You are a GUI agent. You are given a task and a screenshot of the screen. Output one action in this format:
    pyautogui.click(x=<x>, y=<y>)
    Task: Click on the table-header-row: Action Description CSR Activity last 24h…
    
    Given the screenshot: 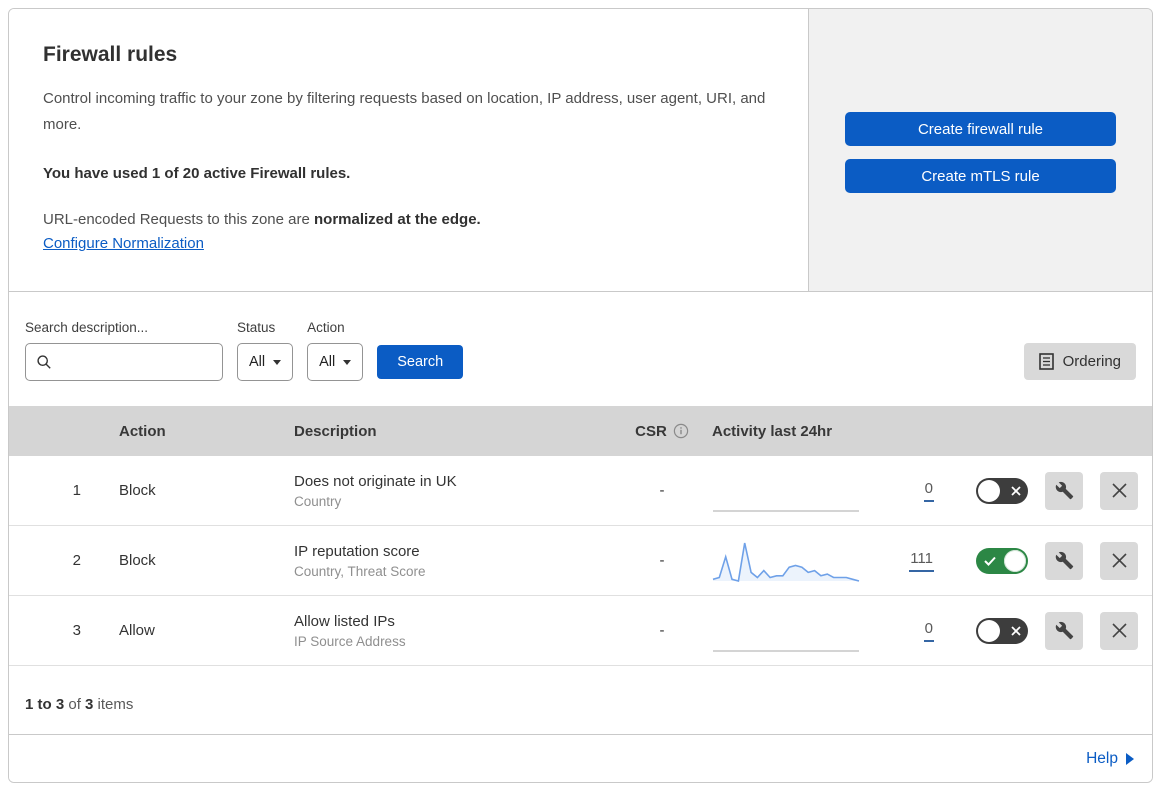 What is the action you would take?
    pyautogui.click(x=580, y=431)
    